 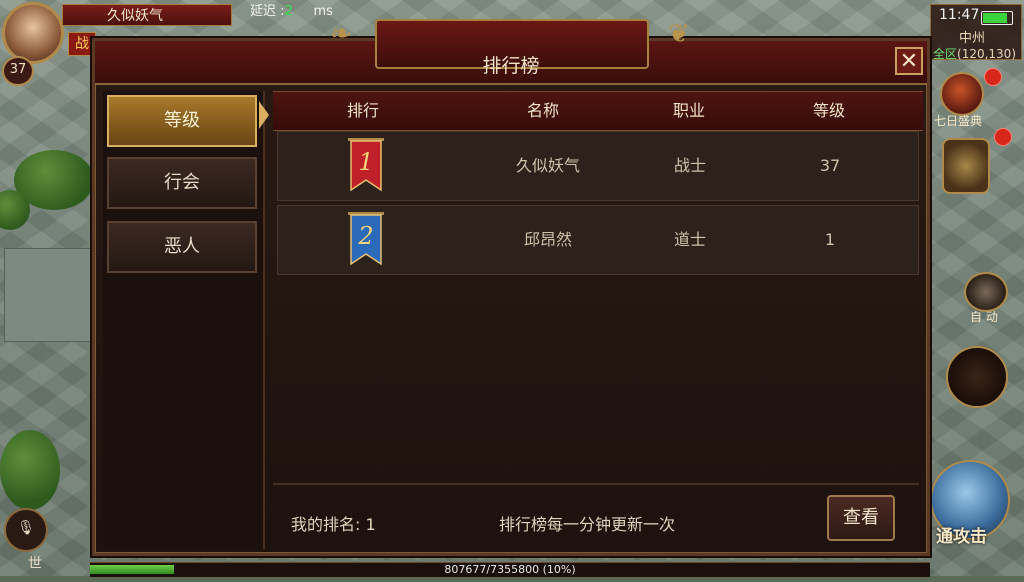 I want to click on auto-icon, so click(x=986, y=292).